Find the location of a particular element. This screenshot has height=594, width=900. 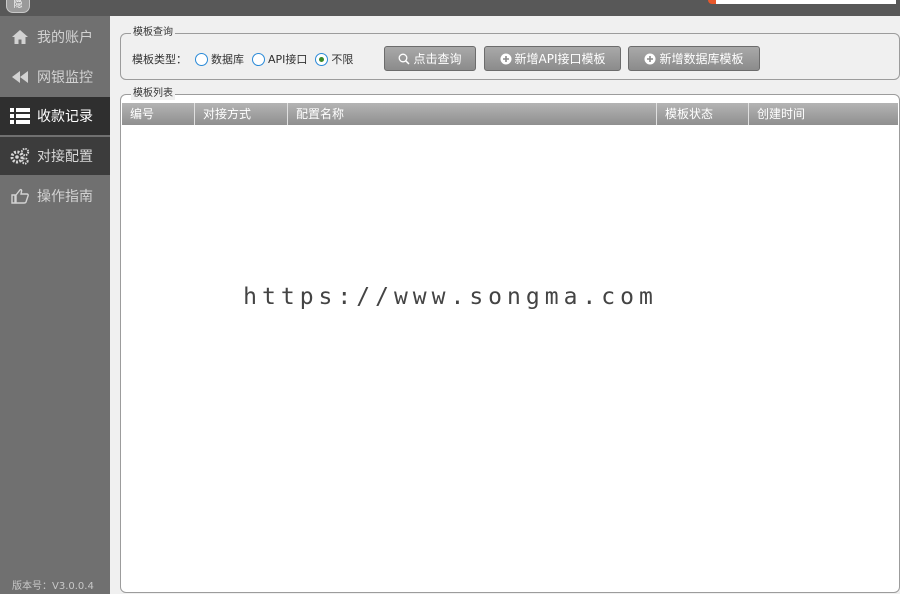

sidebar-item-integration-config: 对接配置 is located at coordinates (55, 156).